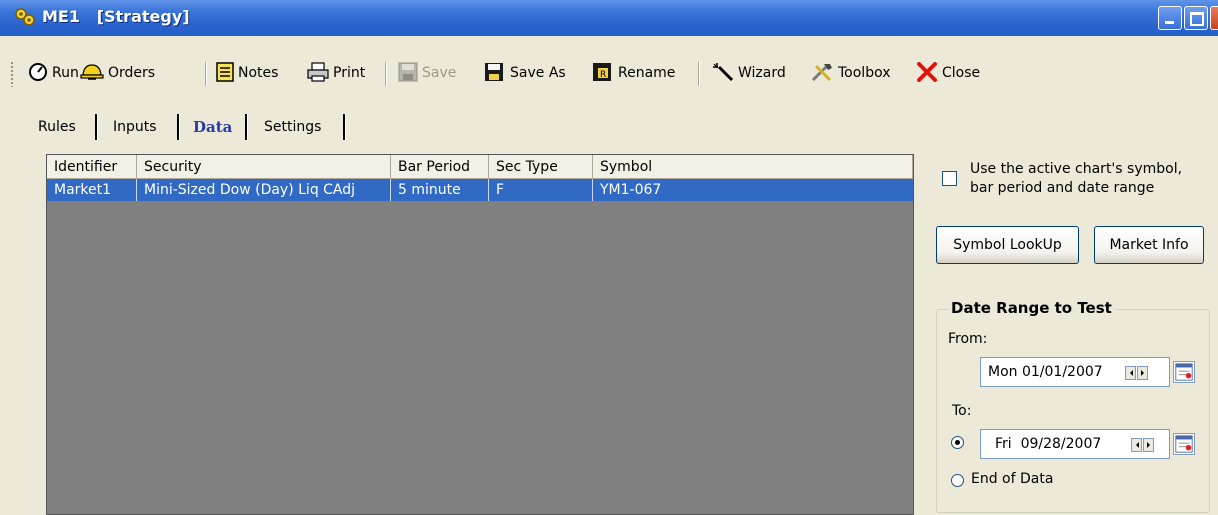  I want to click on tab-inputs-label: Inputs, so click(135, 127).